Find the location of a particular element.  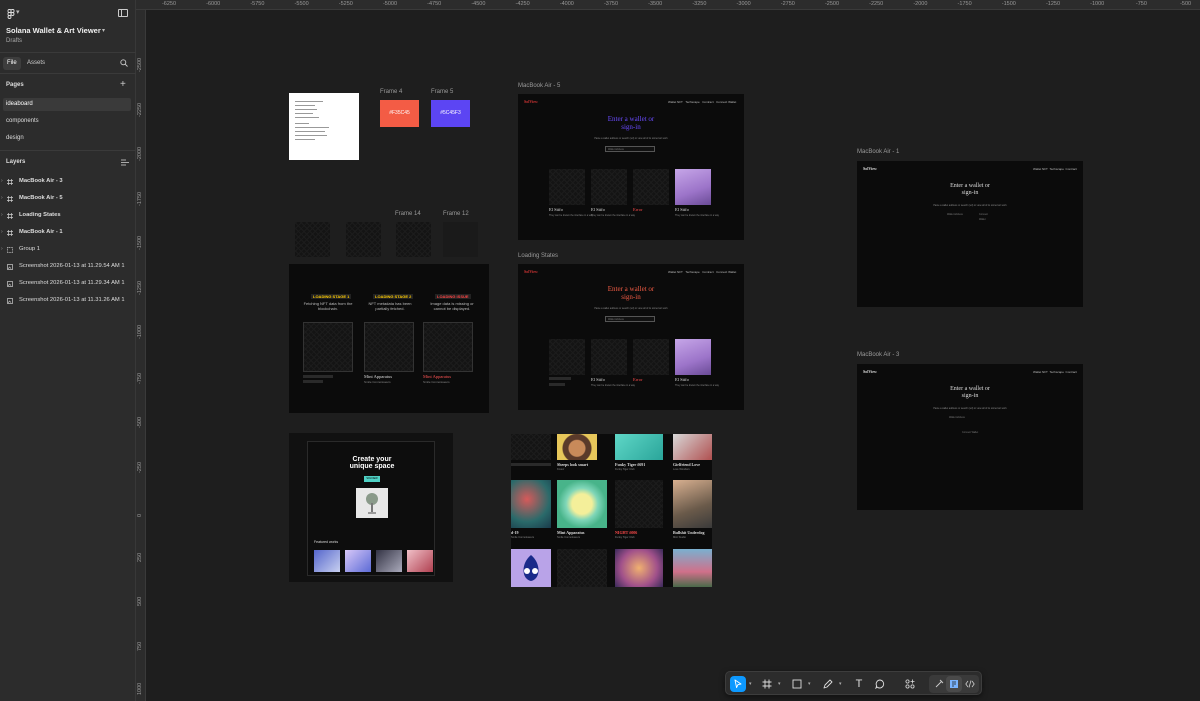

layer-item-screenshot-3: Screenshot 2026-01-13 at 11.31.26 AM 1 is located at coordinates (68, 300).